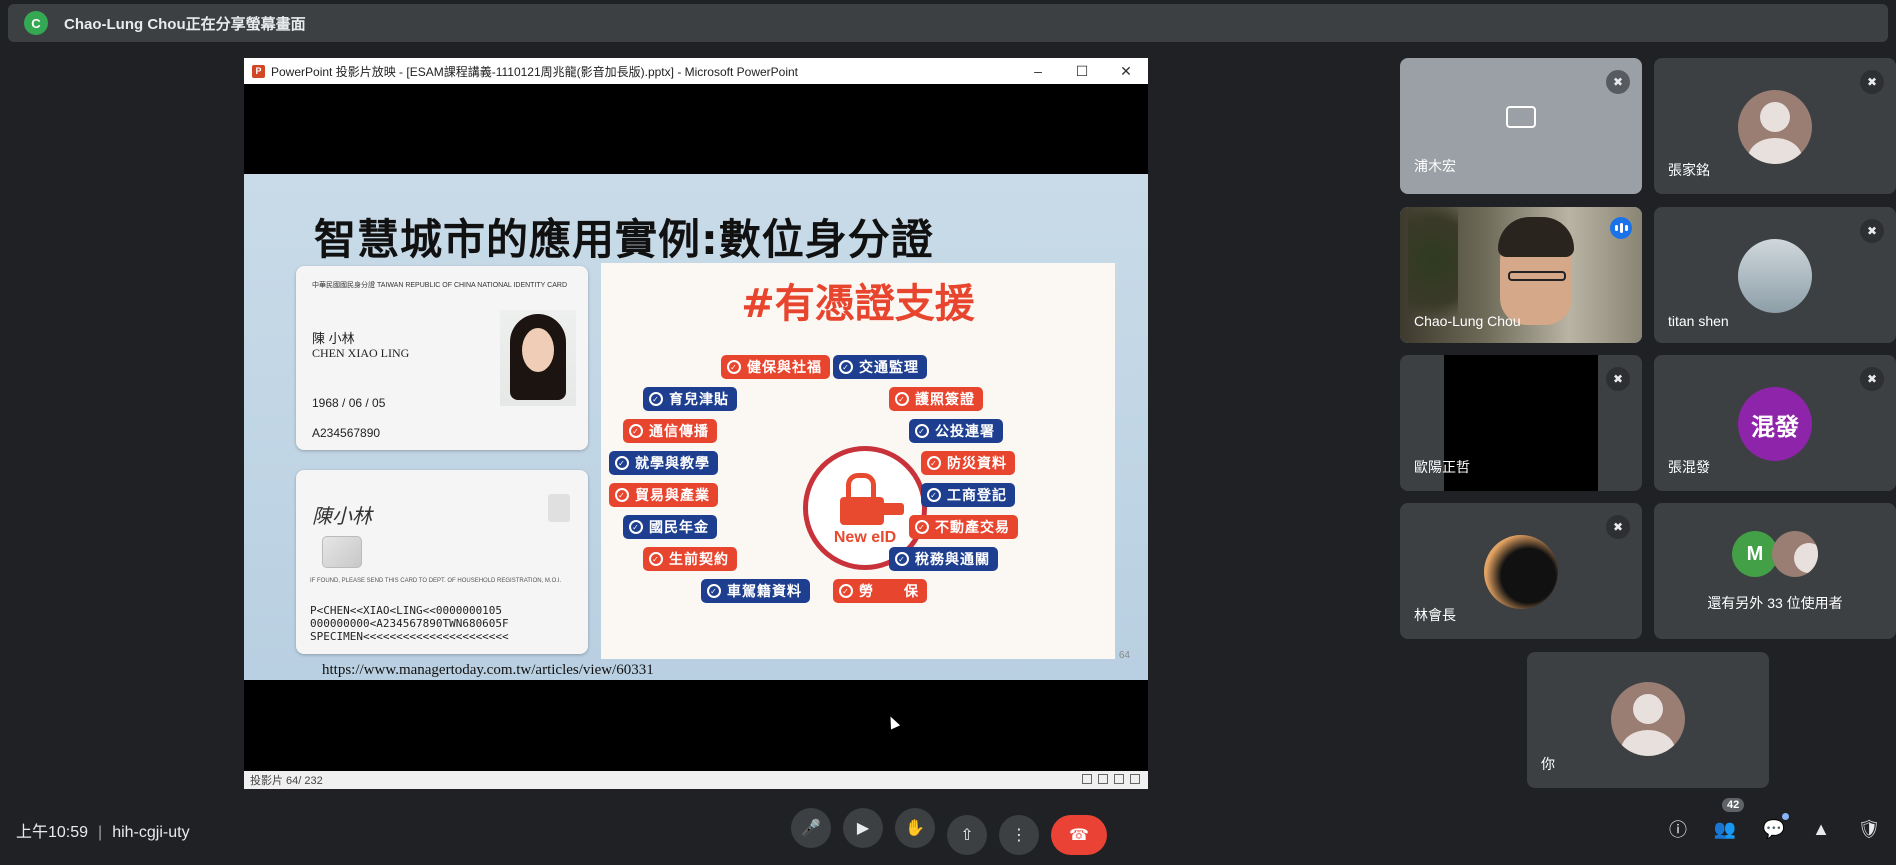 This screenshot has width=1896, height=865. What do you see at coordinates (915, 828) in the screenshot?
I see `raise-hand-button: ✋` at bounding box center [915, 828].